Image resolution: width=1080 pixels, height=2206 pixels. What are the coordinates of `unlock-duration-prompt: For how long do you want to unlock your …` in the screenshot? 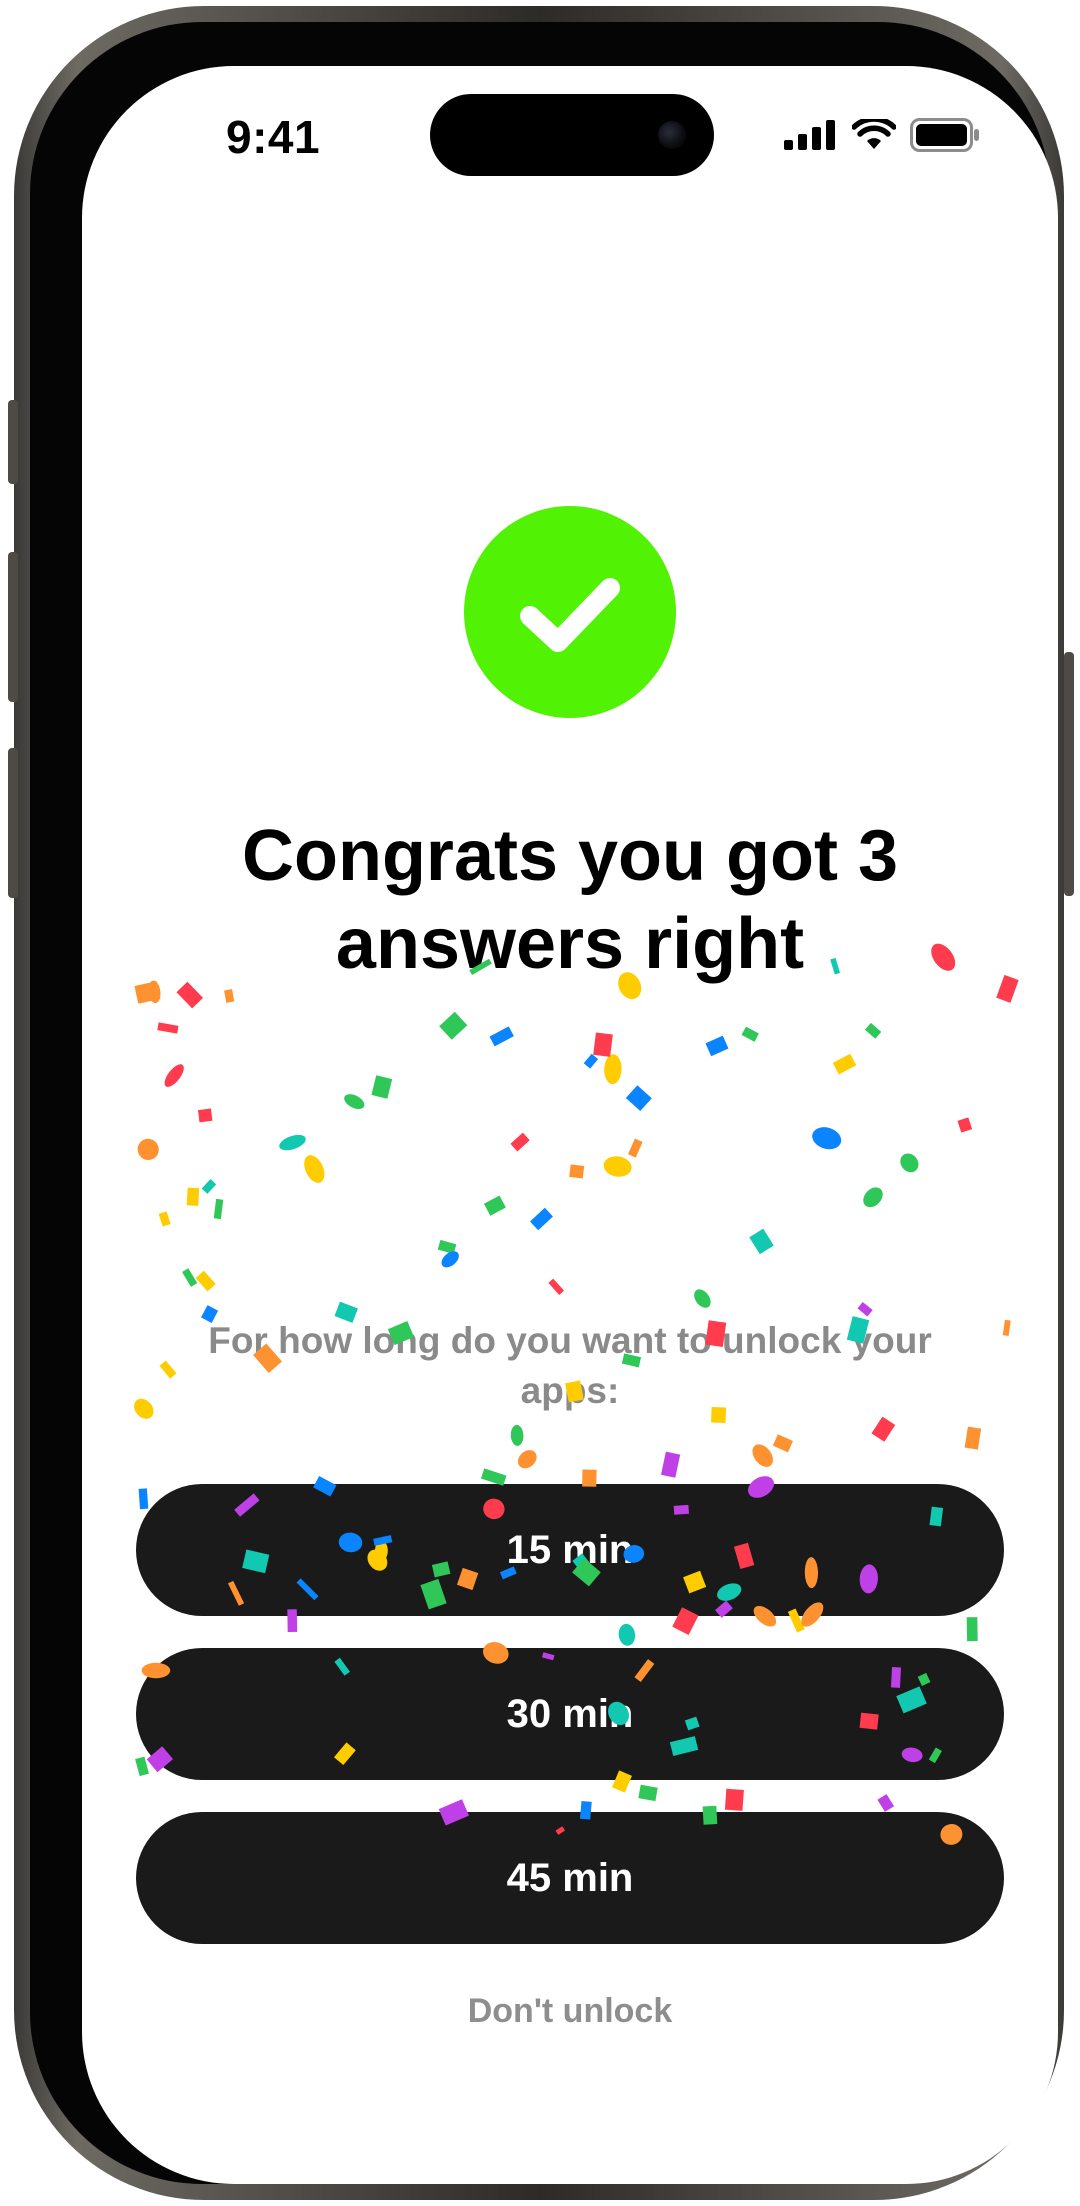 It's located at (570, 1365).